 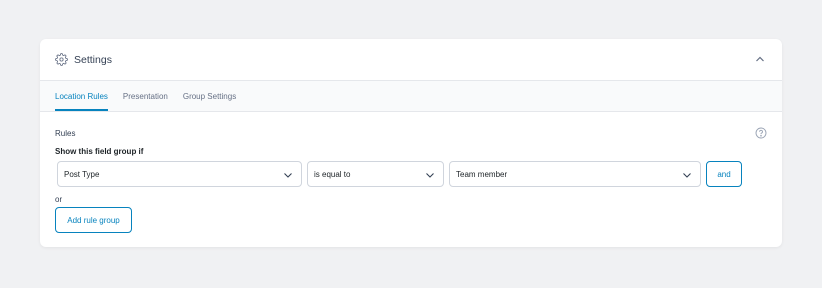 What do you see at coordinates (761, 133) in the screenshot?
I see `help-circle-icon` at bounding box center [761, 133].